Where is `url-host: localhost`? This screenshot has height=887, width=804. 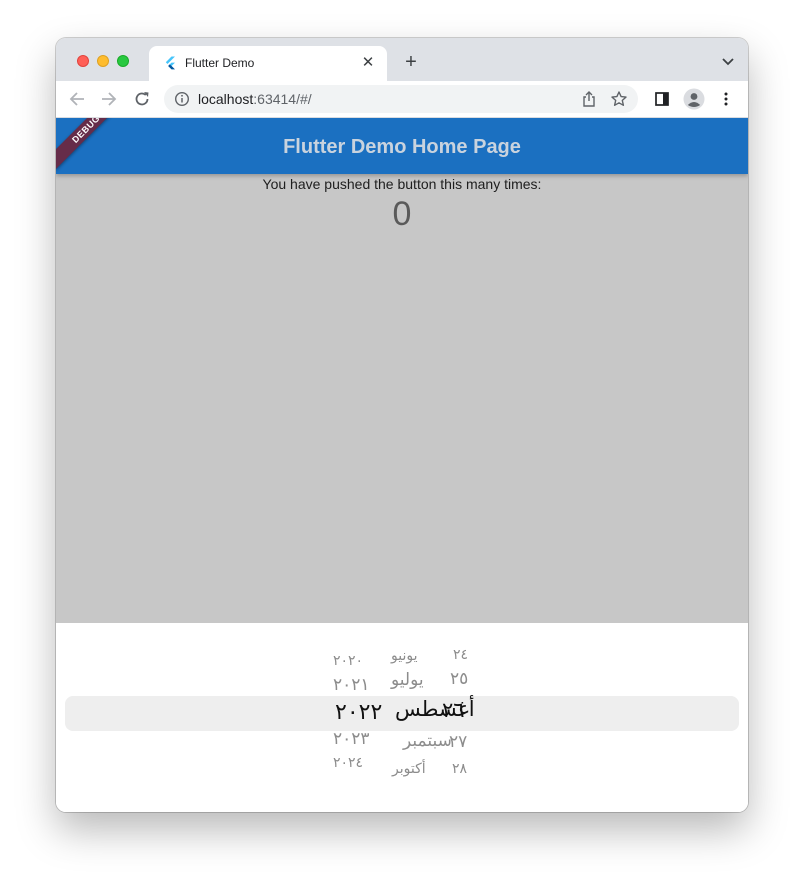 url-host: localhost is located at coordinates (226, 99).